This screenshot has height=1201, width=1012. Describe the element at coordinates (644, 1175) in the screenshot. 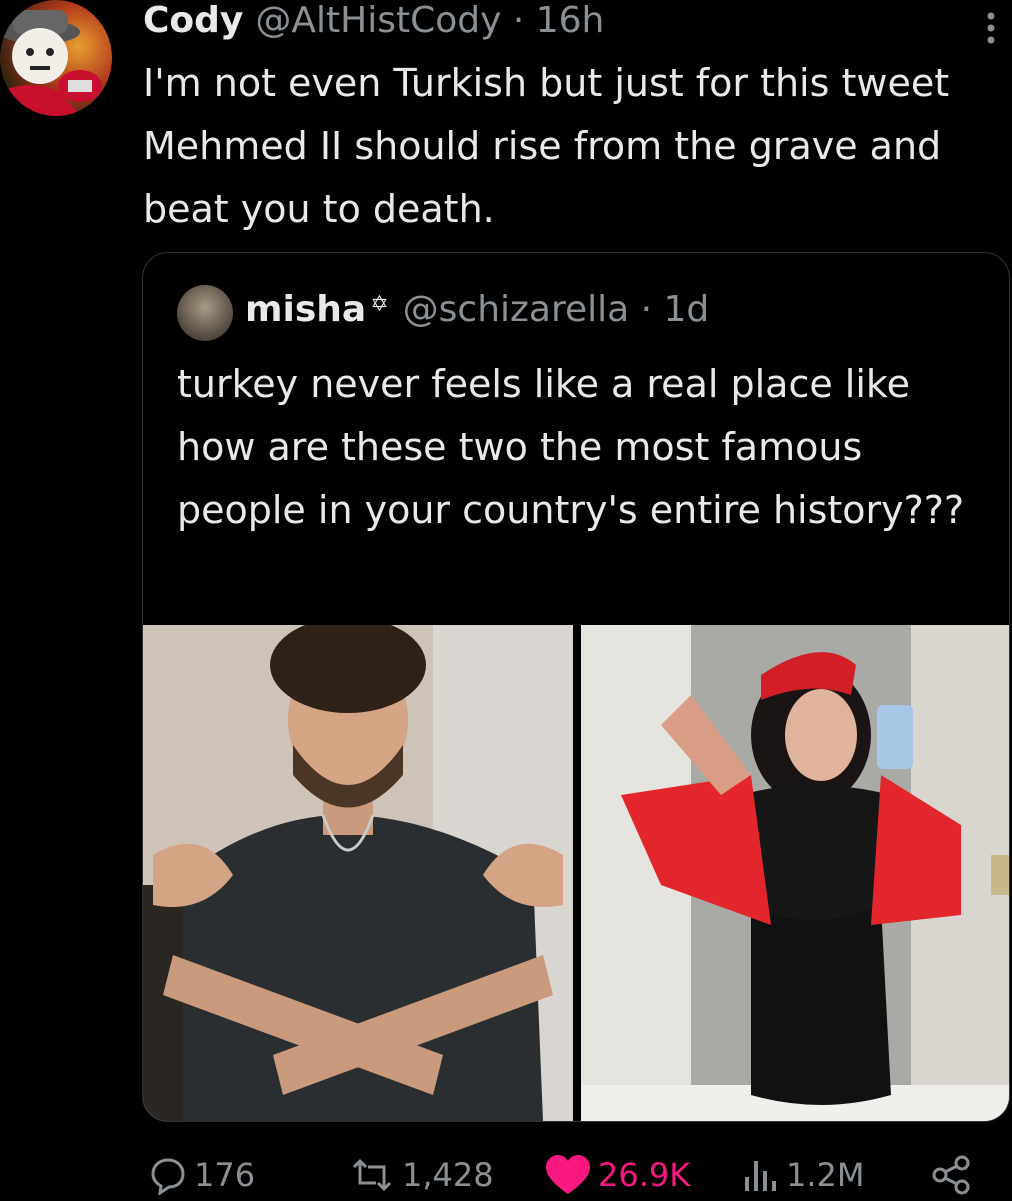

I see `like-count: 26.9K` at that location.